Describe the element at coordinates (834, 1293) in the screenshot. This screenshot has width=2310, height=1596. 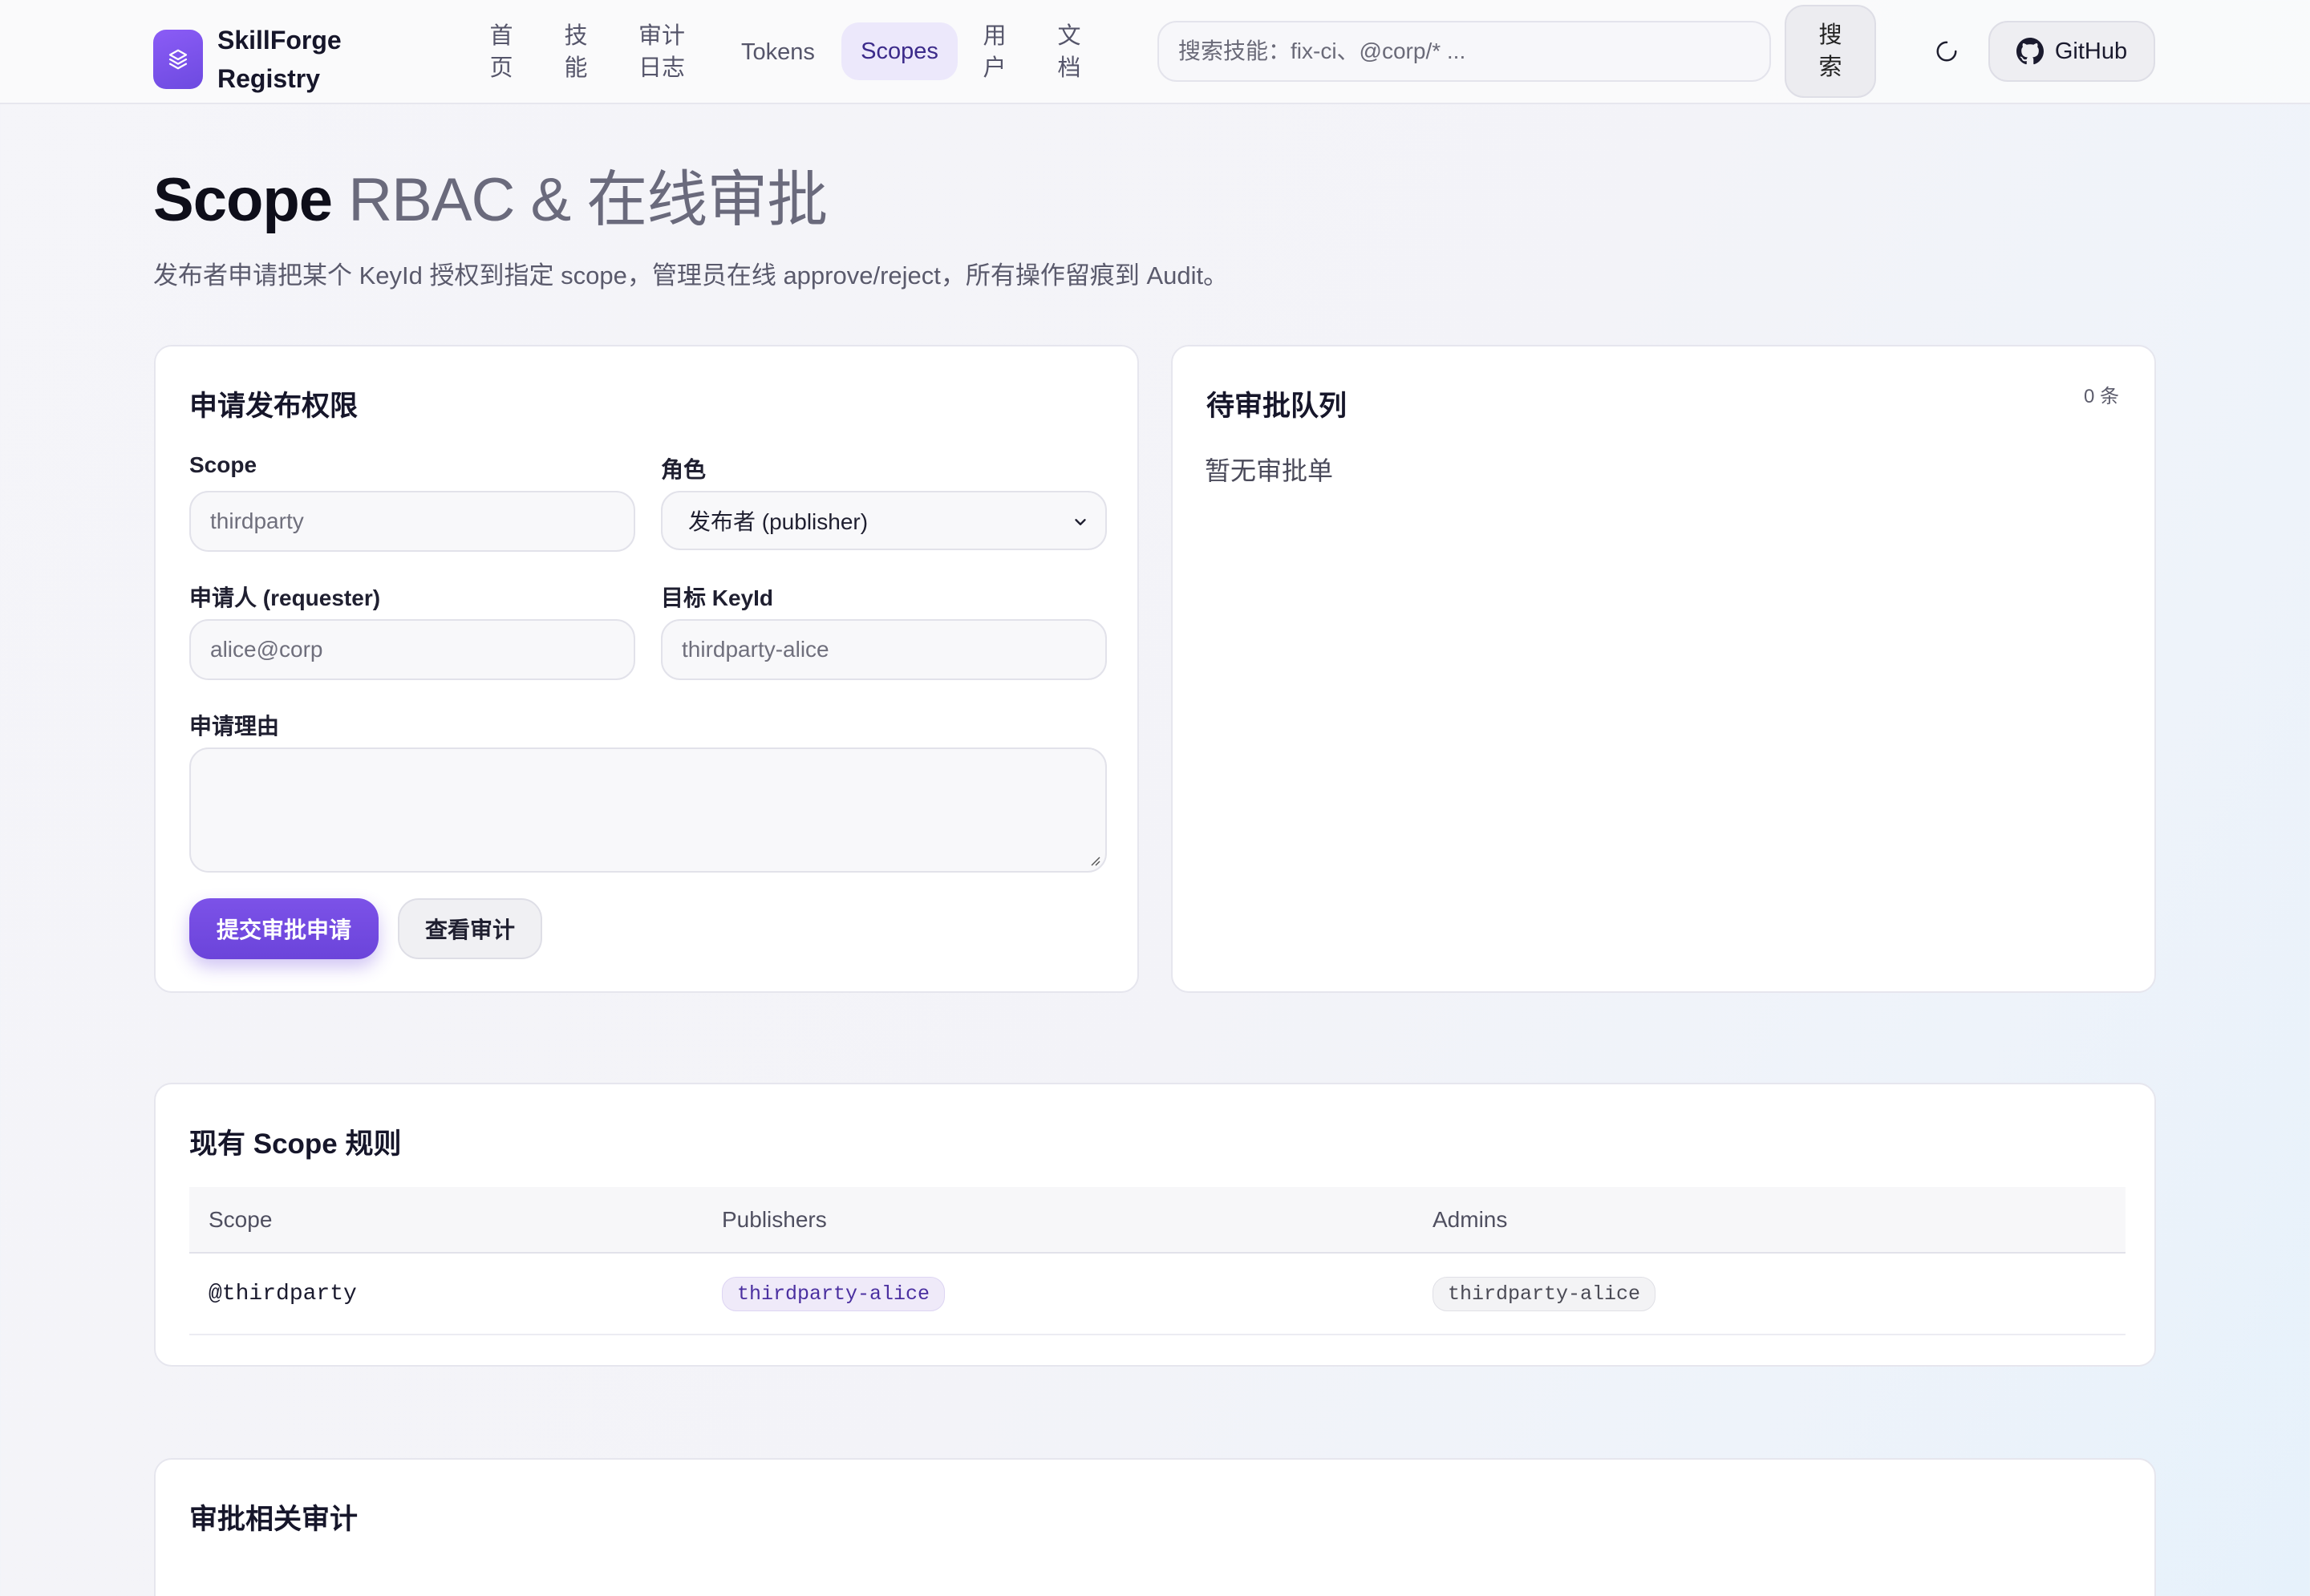
I see `publisher-tag: thirdparty-alice` at that location.